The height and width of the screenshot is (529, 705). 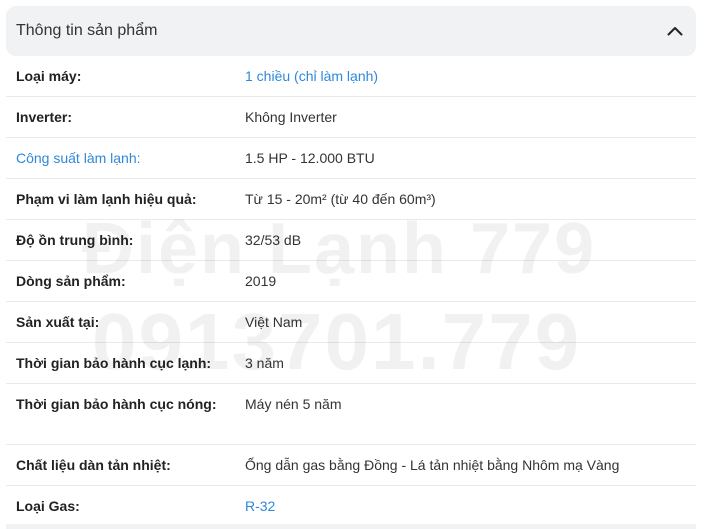 I want to click on spec-row: Loại máy: 1 chiều (chỉ làm lạnh), so click(x=351, y=76).